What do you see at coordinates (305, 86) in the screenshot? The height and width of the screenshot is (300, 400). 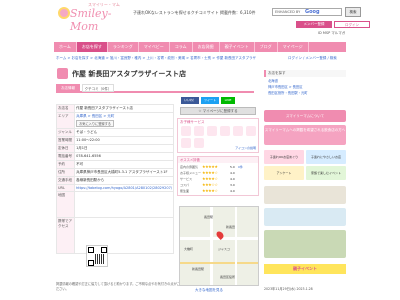 I see `sidebar-link: 神戸市長田区 > 長田区` at bounding box center [305, 86].